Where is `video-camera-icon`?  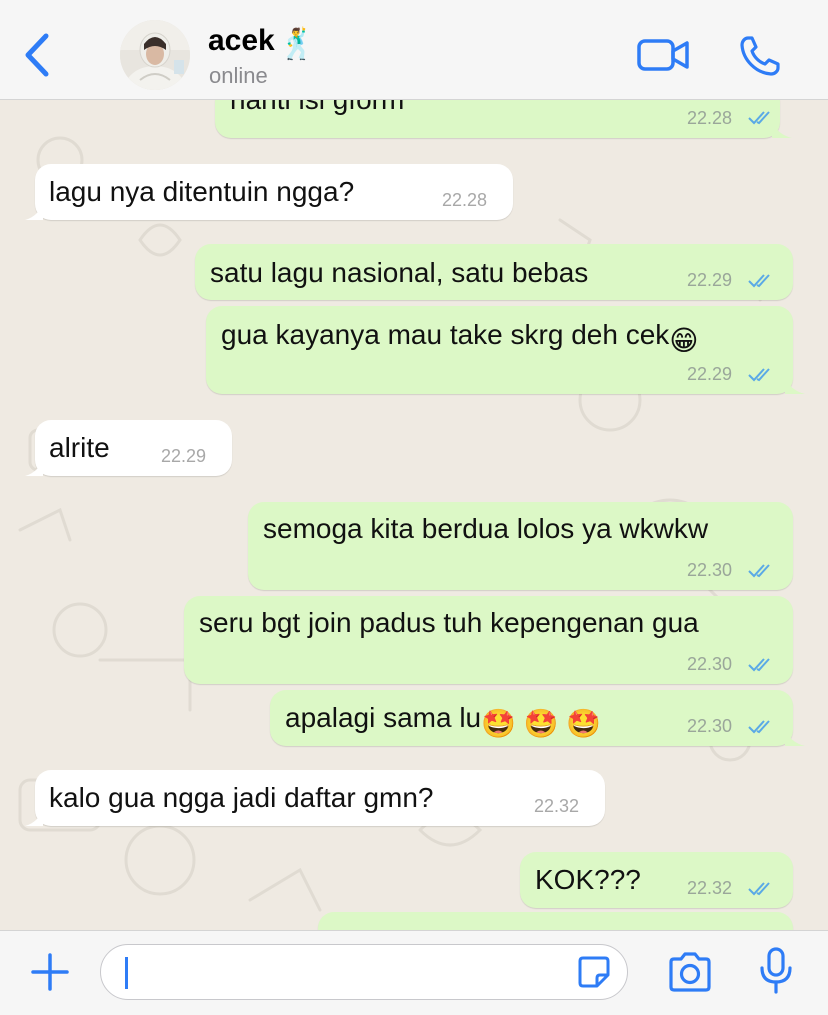 video-camera-icon is located at coordinates (663, 55).